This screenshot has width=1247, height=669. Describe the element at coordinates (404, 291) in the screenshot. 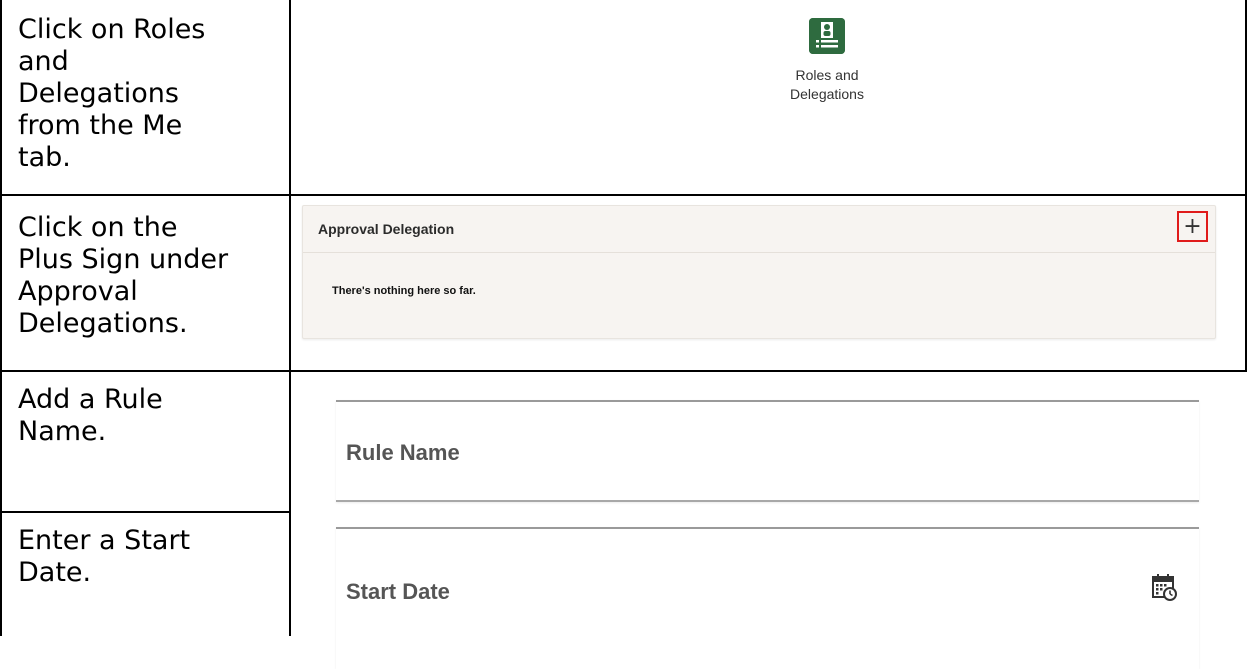

I see `empty-state-text: There's nothing here so far.` at that location.